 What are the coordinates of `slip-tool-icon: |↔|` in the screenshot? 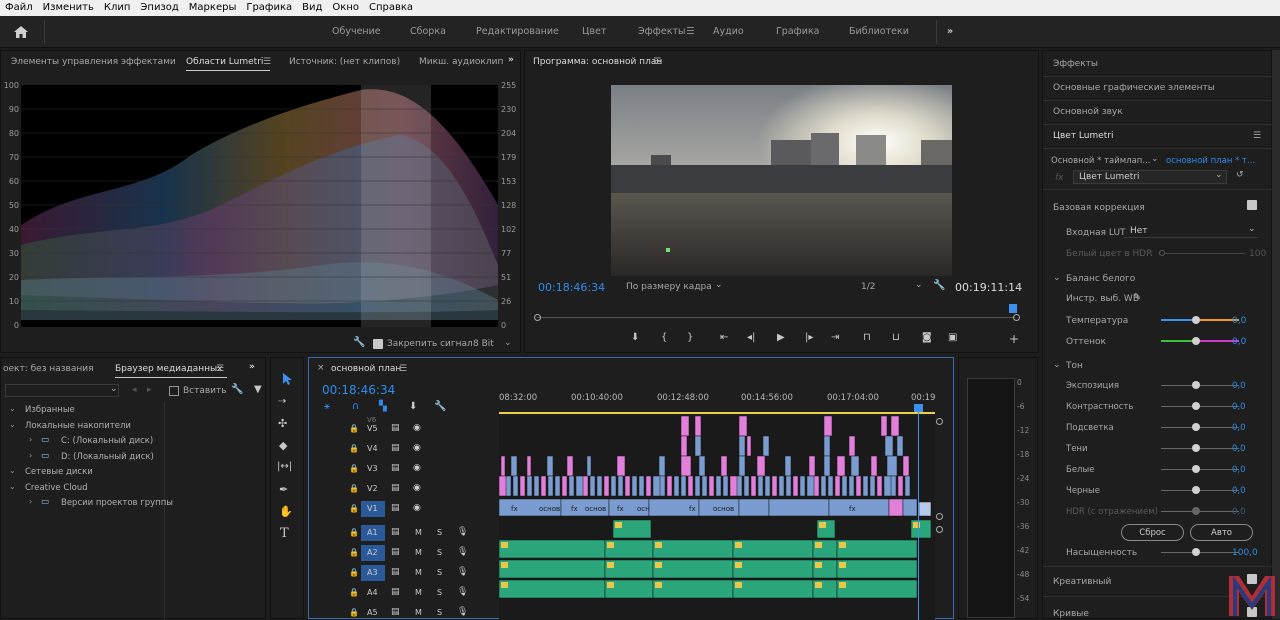 It's located at (284, 466).